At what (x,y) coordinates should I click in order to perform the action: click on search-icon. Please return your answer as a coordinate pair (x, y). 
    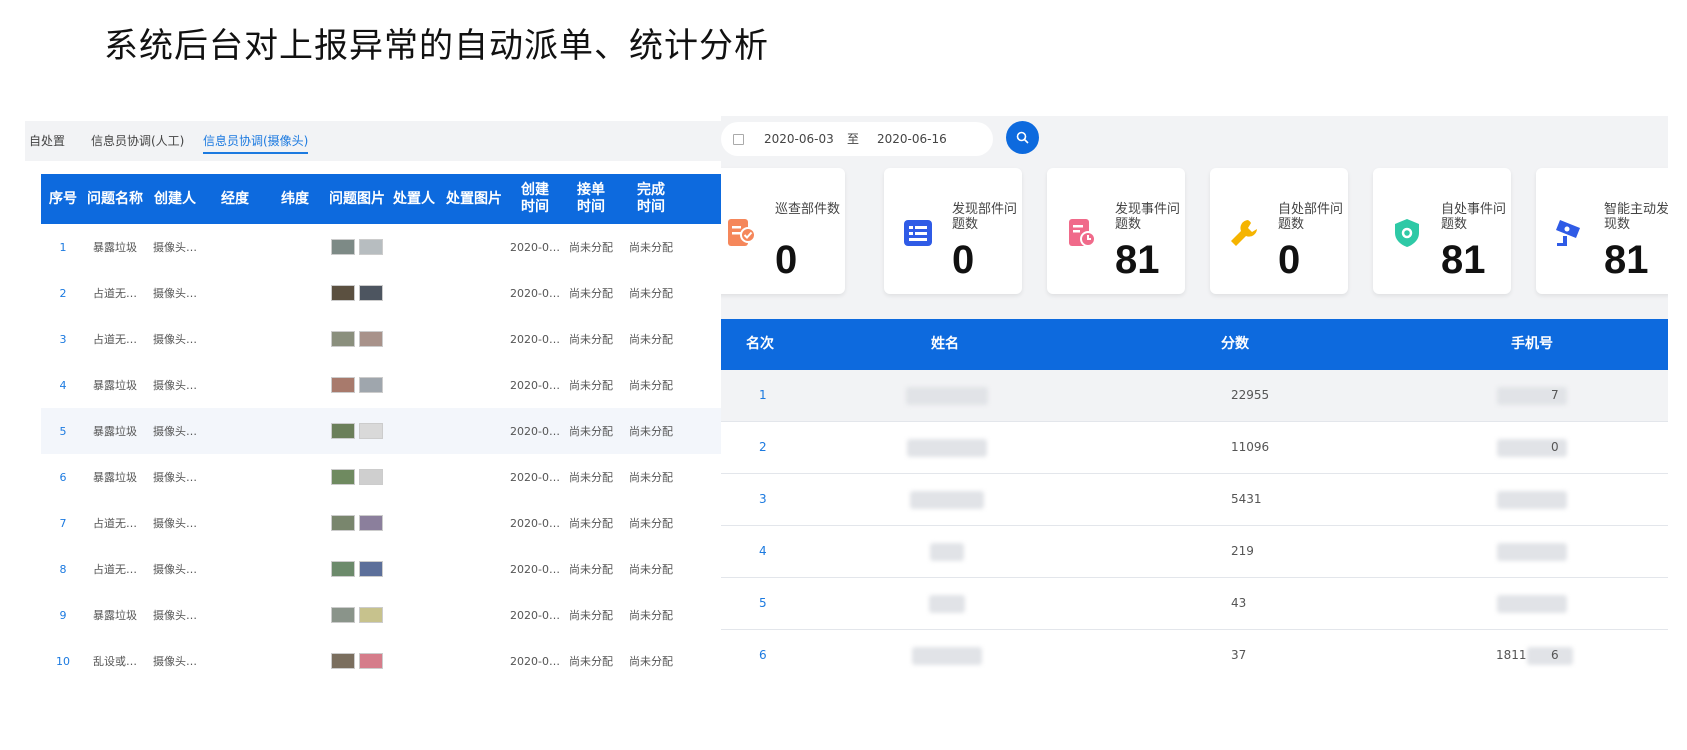
    Looking at the image, I should click on (1022, 137).